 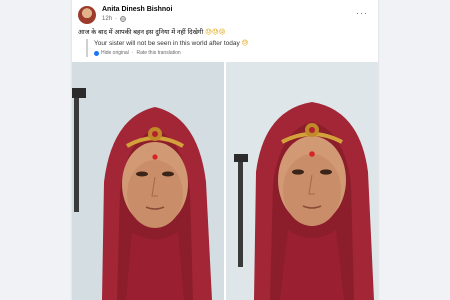 I want to click on author-name: Anita Dinesh Bishnoi, so click(x=137, y=9).